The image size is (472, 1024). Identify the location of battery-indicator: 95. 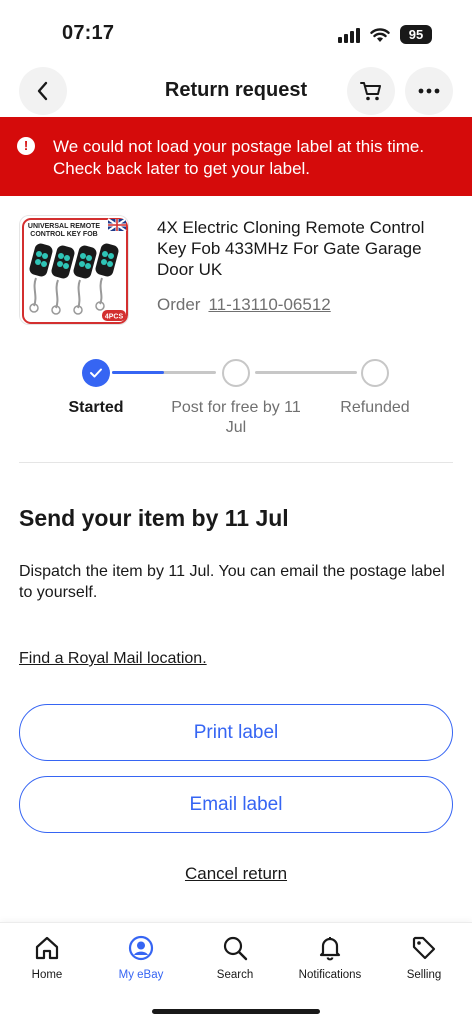
(416, 34).